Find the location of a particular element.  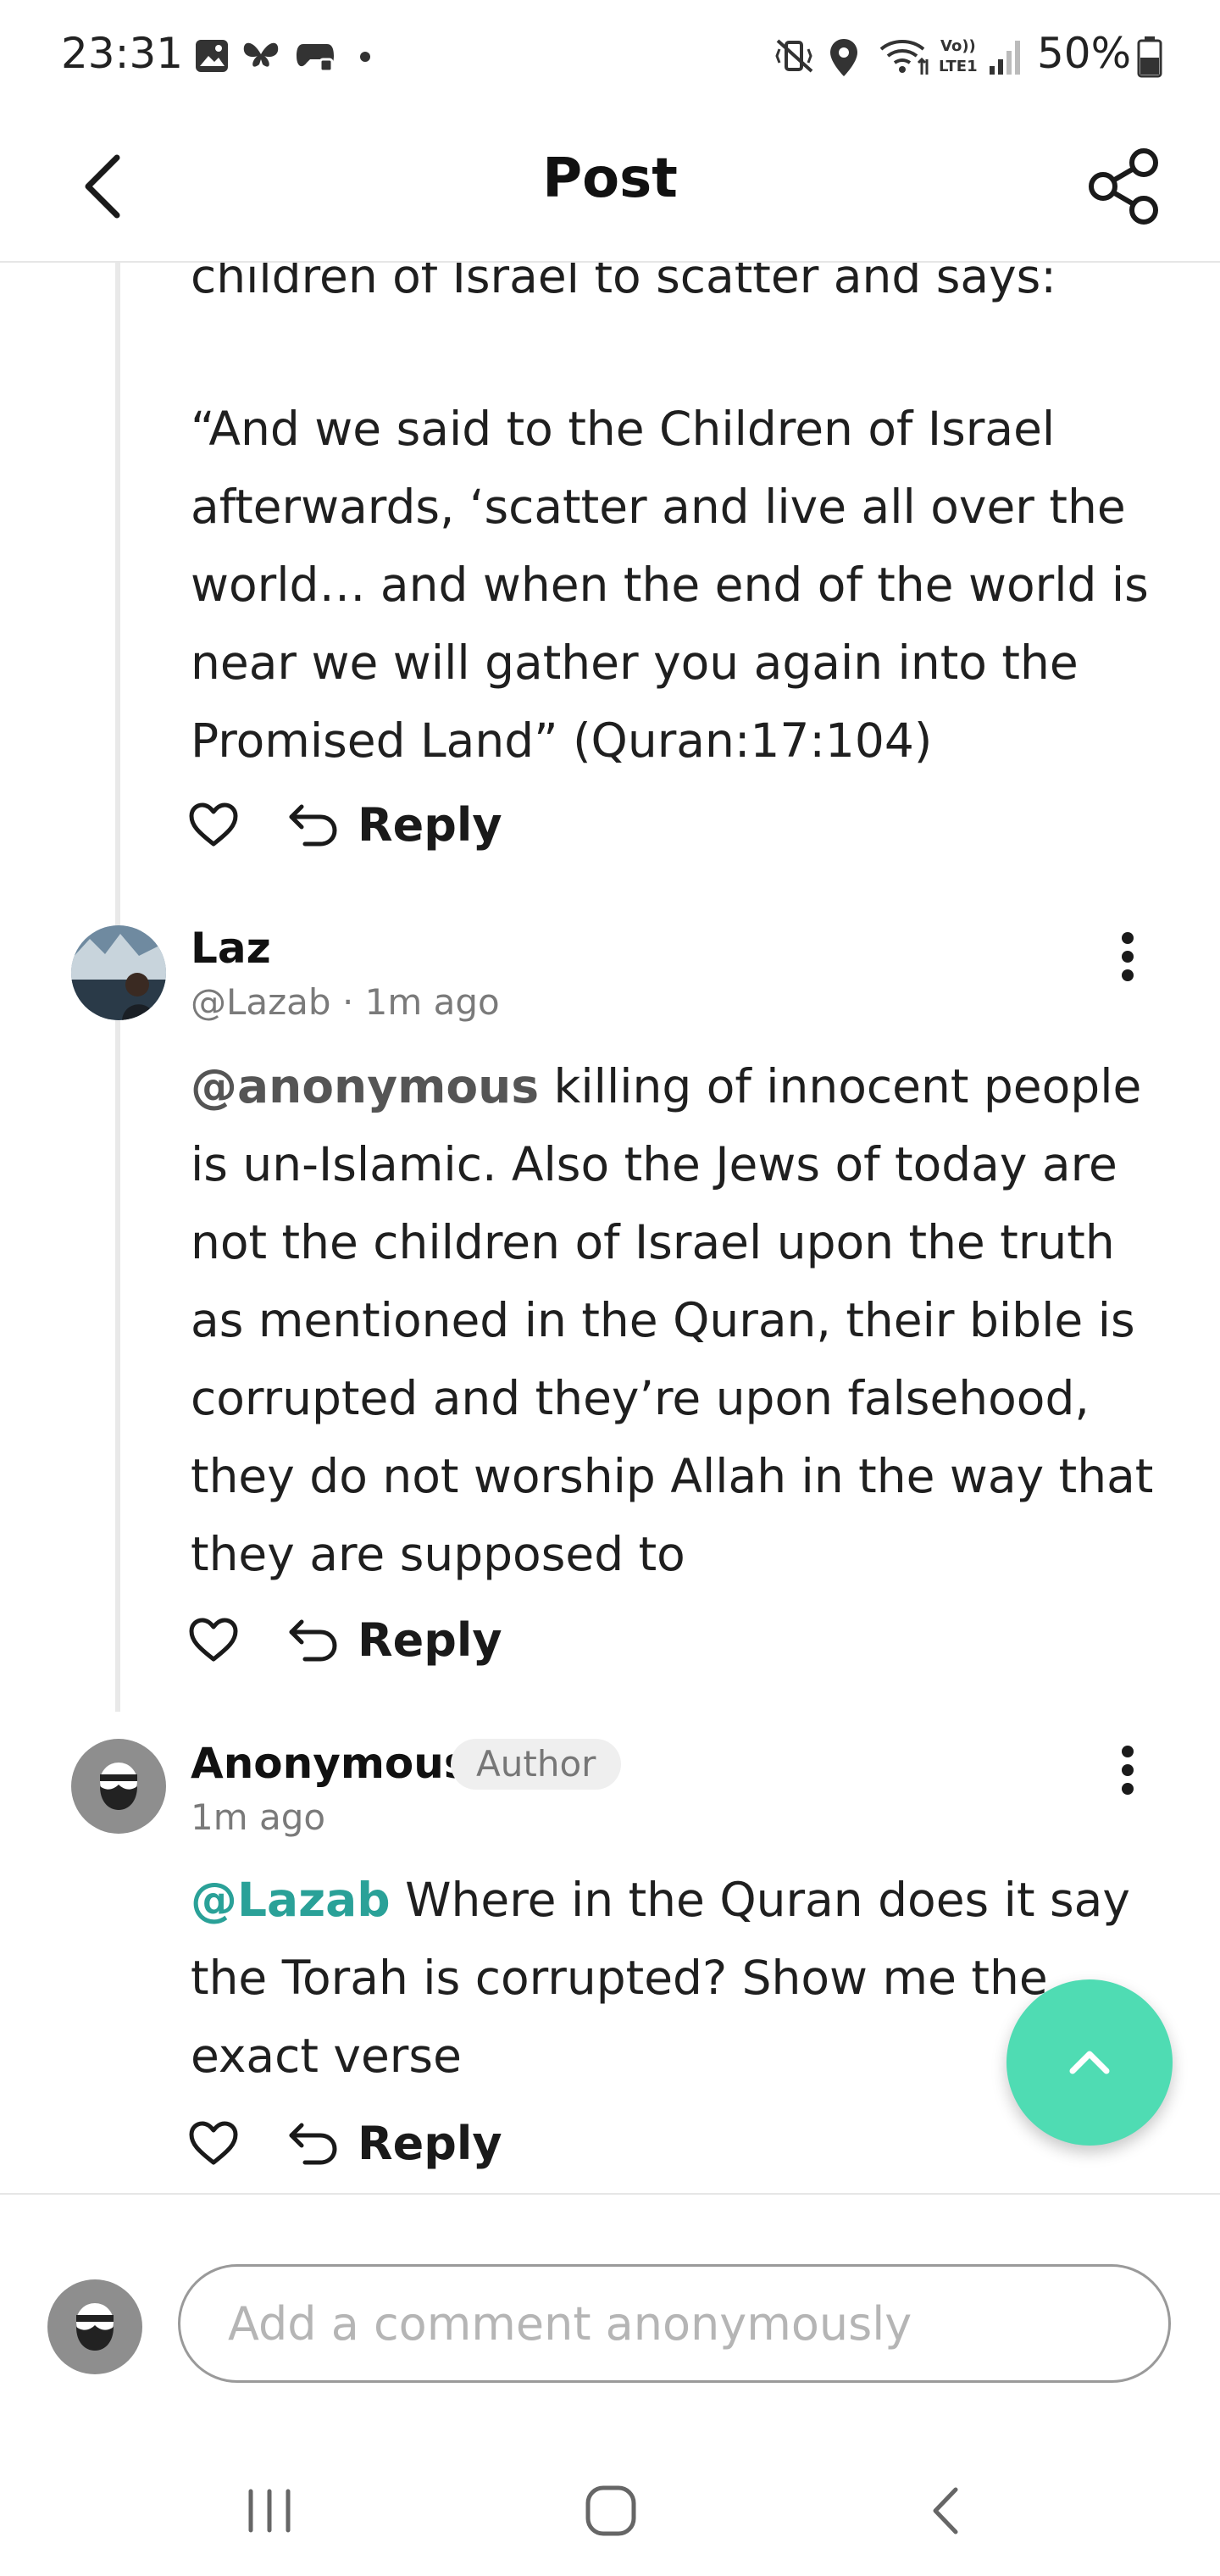

mention-link: @anonymous is located at coordinates (365, 1086).